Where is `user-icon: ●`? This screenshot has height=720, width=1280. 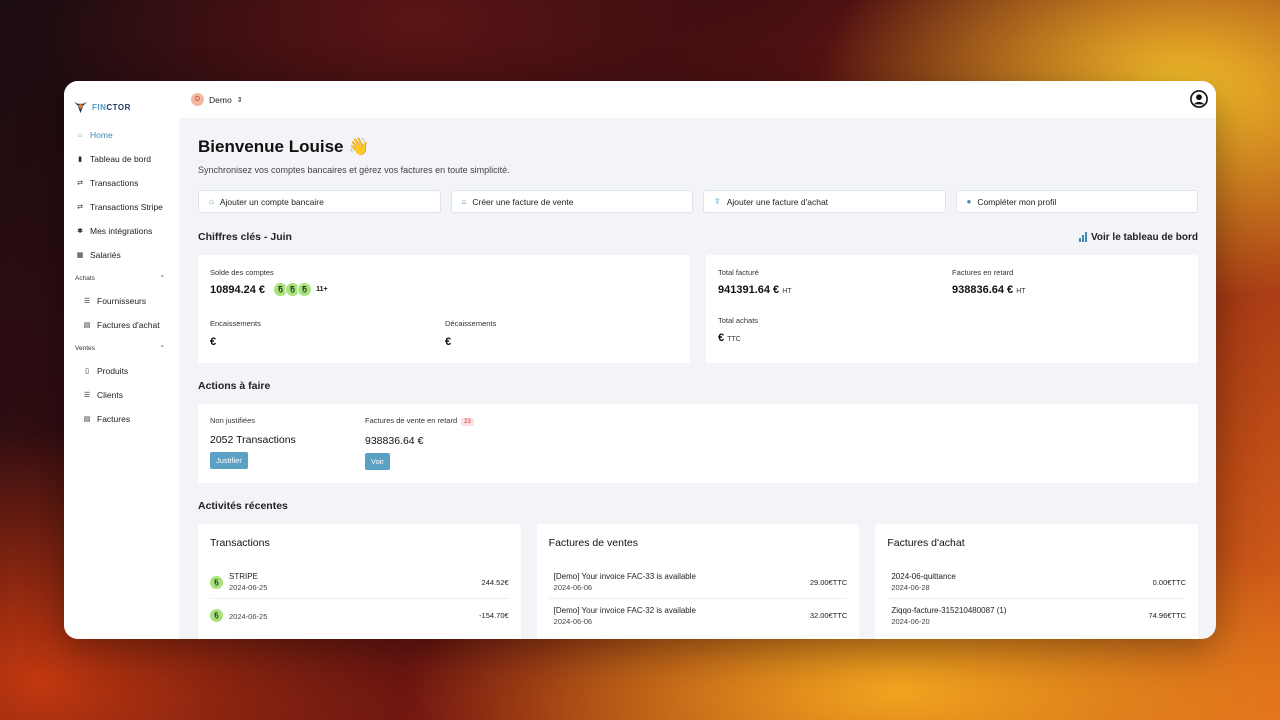 user-icon: ● is located at coordinates (969, 201).